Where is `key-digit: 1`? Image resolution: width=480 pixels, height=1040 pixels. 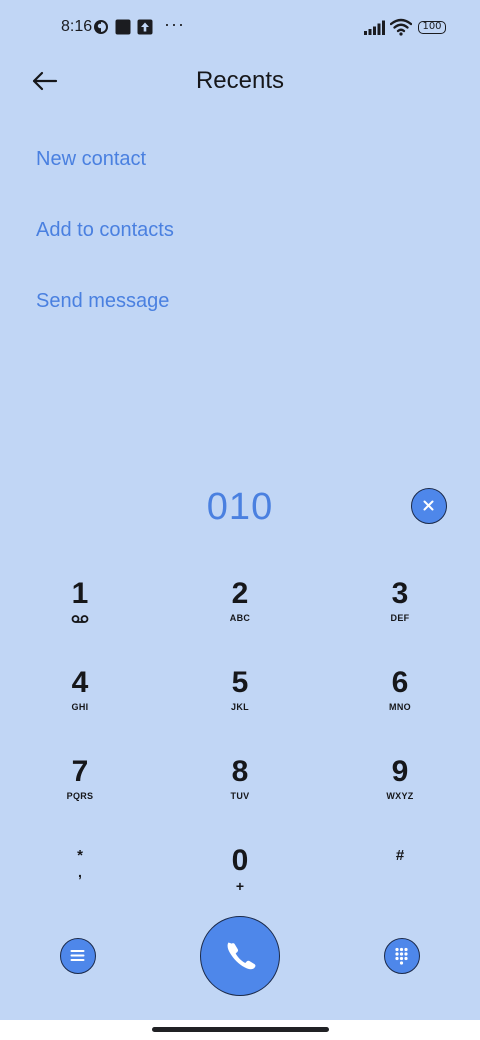 key-digit: 1 is located at coordinates (80, 593).